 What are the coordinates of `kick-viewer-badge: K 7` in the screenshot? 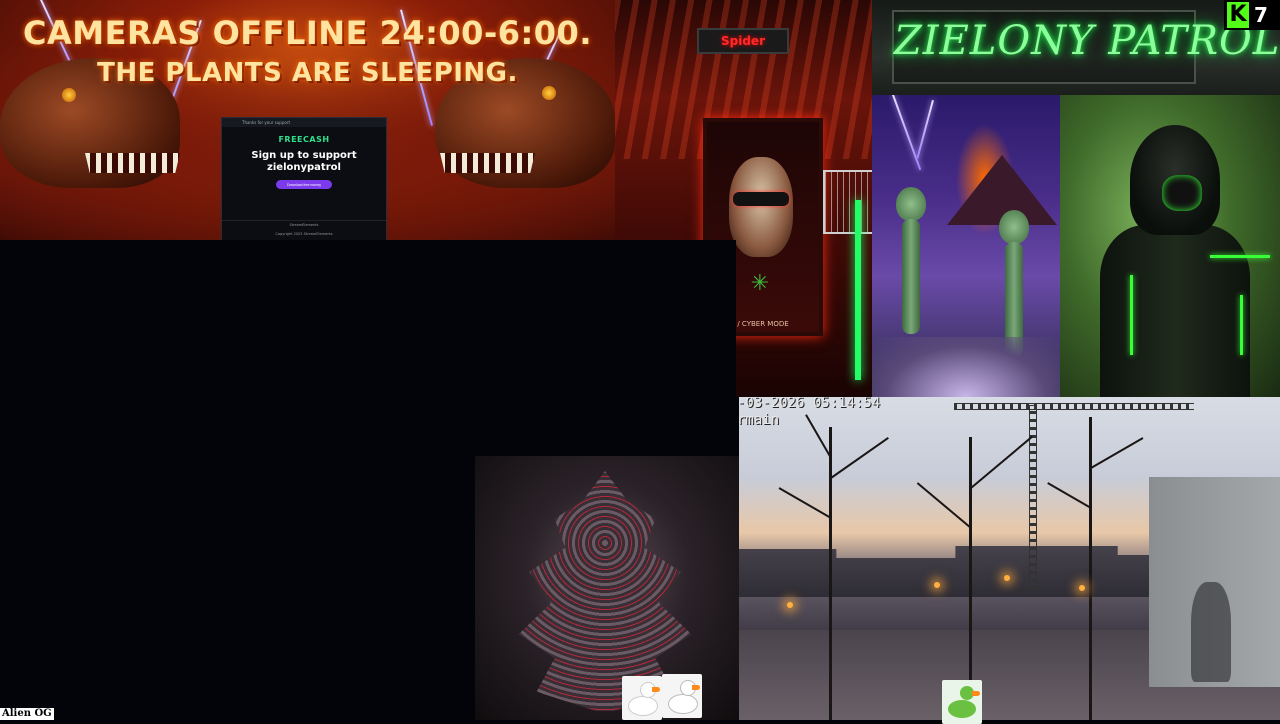 It's located at (1252, 15).